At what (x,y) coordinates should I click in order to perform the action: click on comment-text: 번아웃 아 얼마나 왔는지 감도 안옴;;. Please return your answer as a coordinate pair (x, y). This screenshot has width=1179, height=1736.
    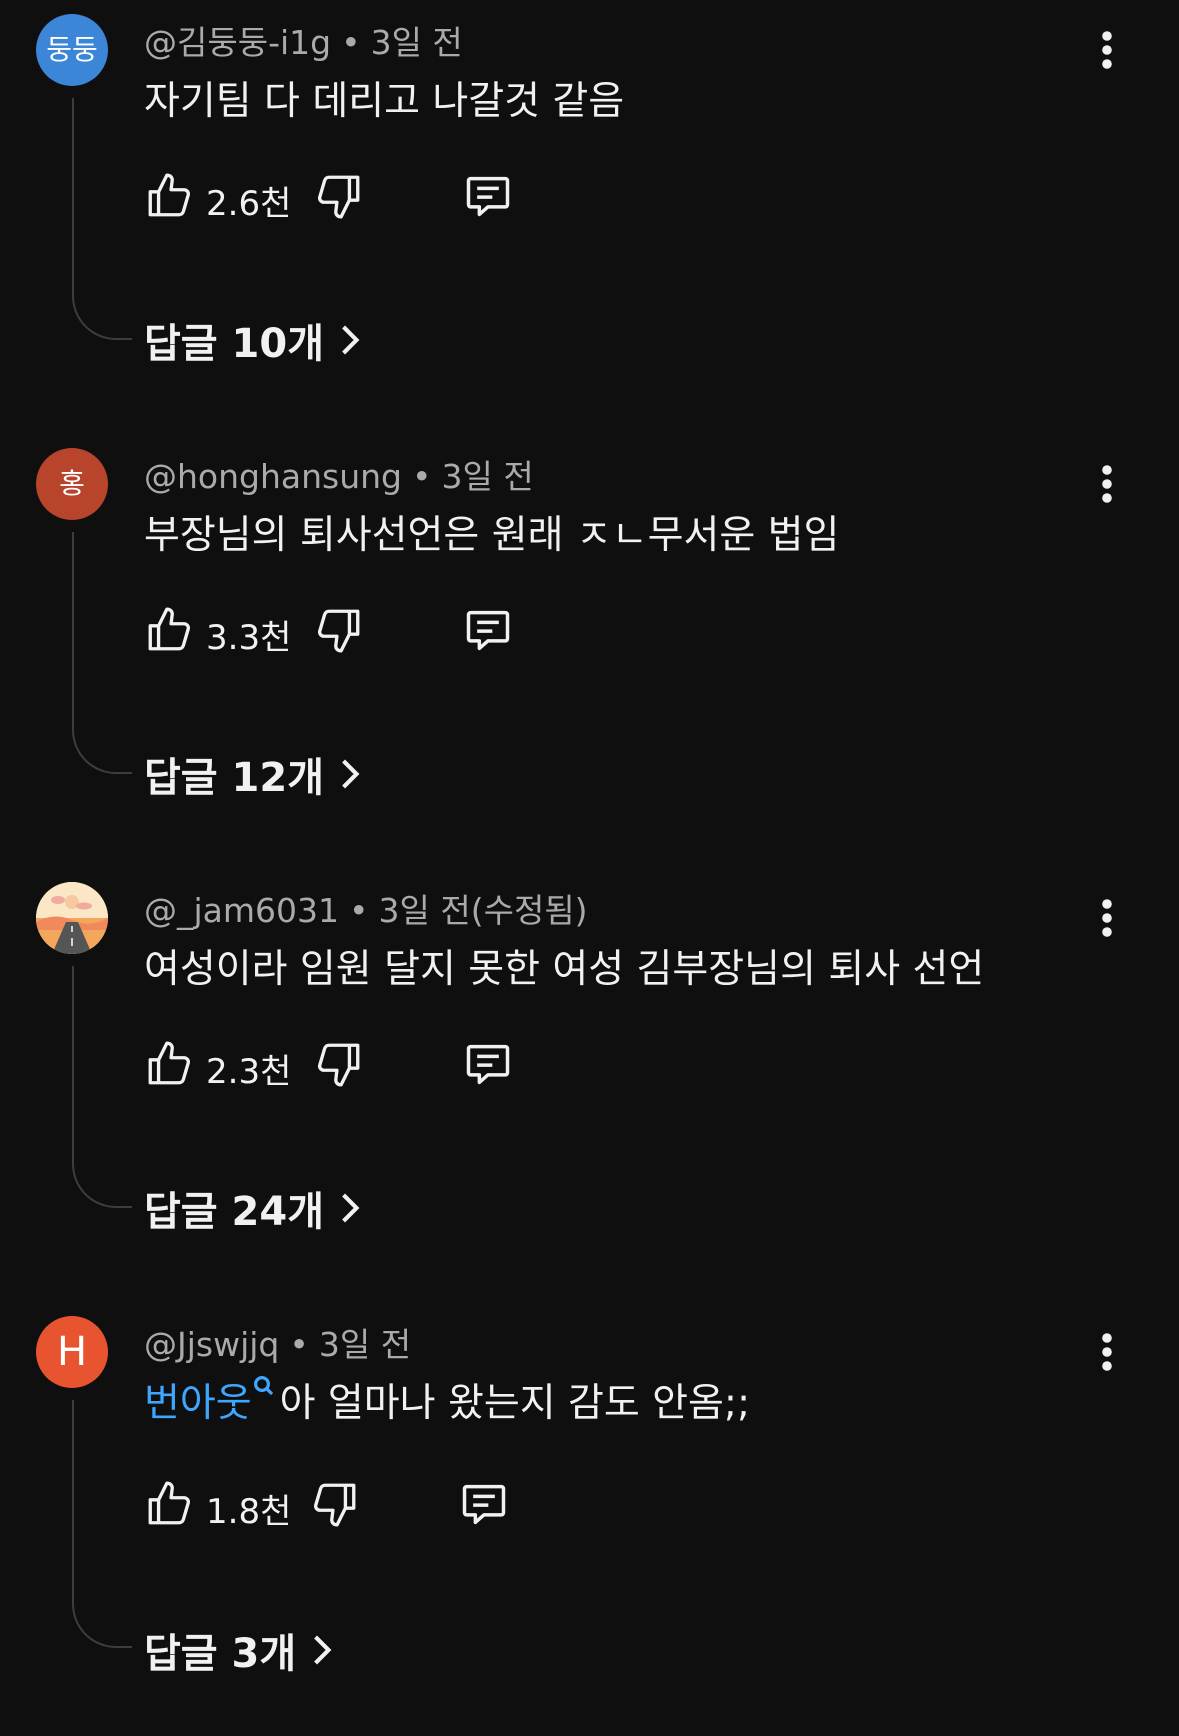
    Looking at the image, I should click on (447, 1400).